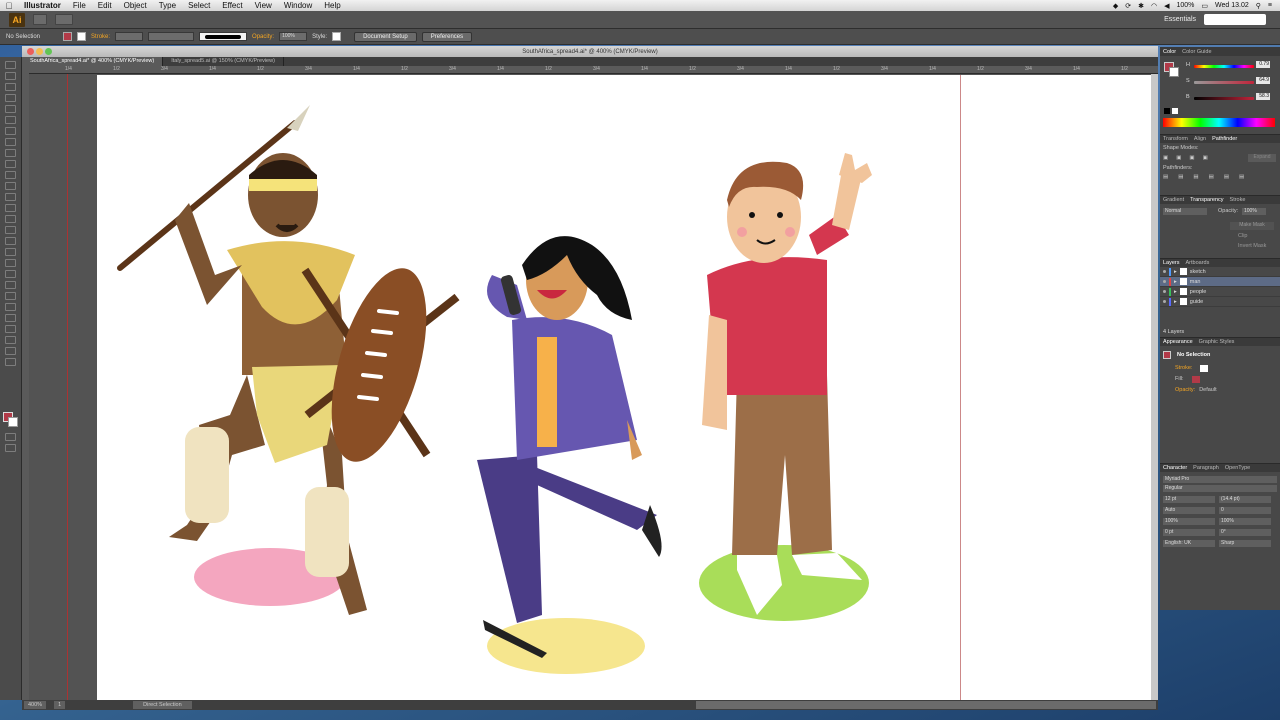  I want to click on rectangle-tool-icon, so click(10, 142).